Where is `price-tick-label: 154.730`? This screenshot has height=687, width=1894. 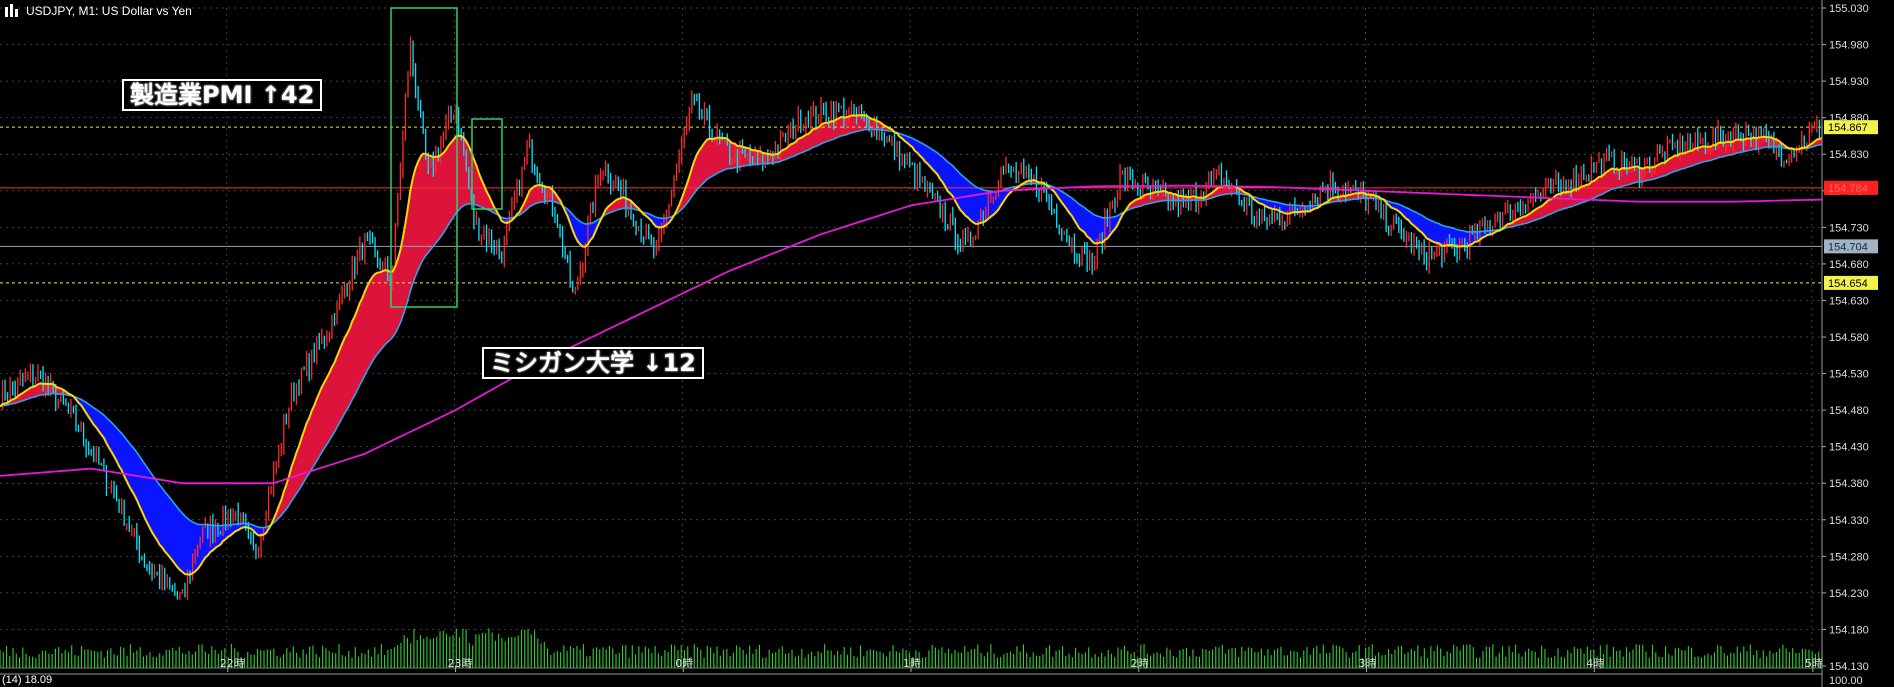 price-tick-label: 154.730 is located at coordinates (1849, 228).